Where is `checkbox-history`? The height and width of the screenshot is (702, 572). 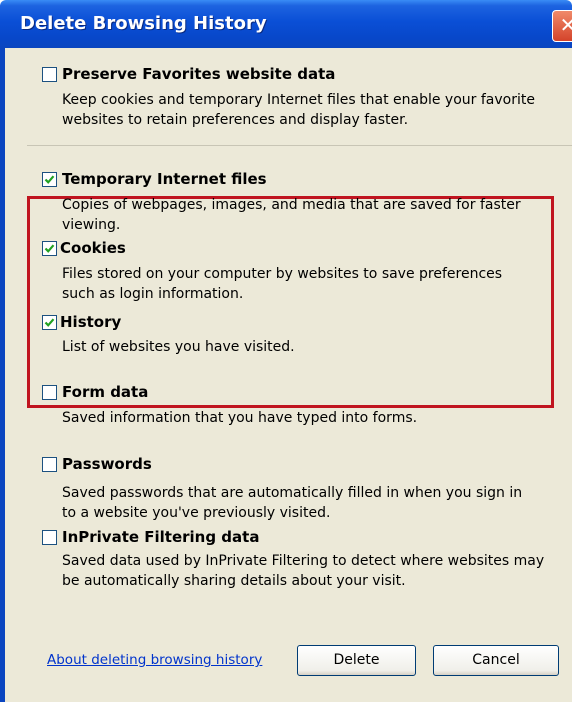
checkbox-history is located at coordinates (49, 322).